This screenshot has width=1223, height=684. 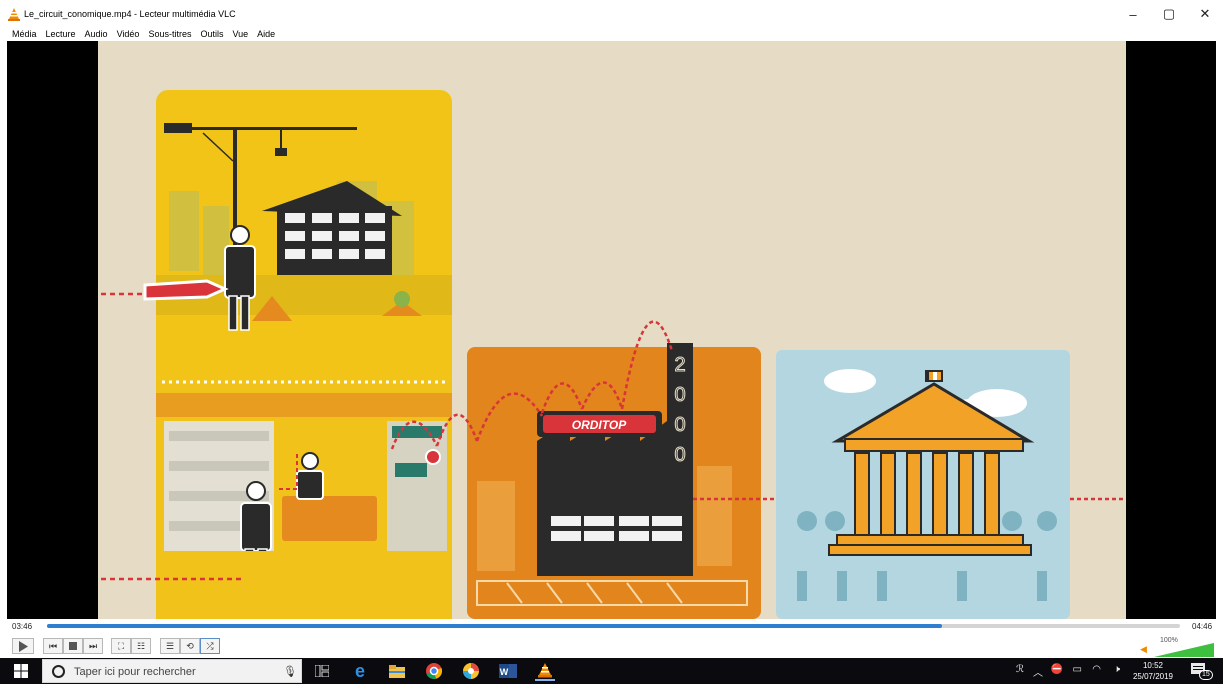 What do you see at coordinates (266, 34) in the screenshot?
I see `menu-help: Aide` at bounding box center [266, 34].